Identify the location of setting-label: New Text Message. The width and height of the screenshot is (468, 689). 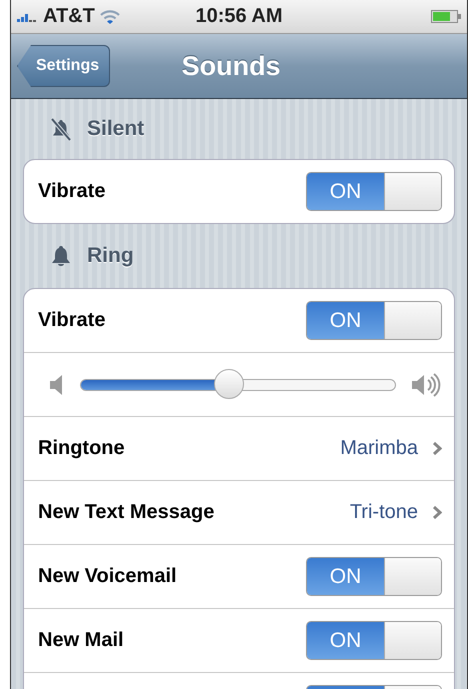
(127, 512).